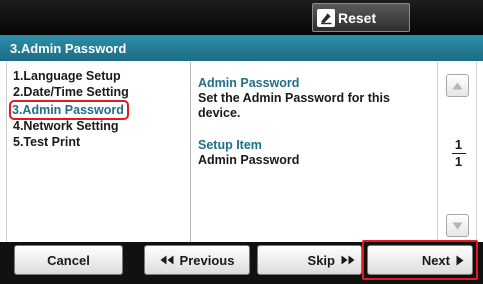 The height and width of the screenshot is (284, 483). I want to click on scroll-down-button, so click(457, 225).